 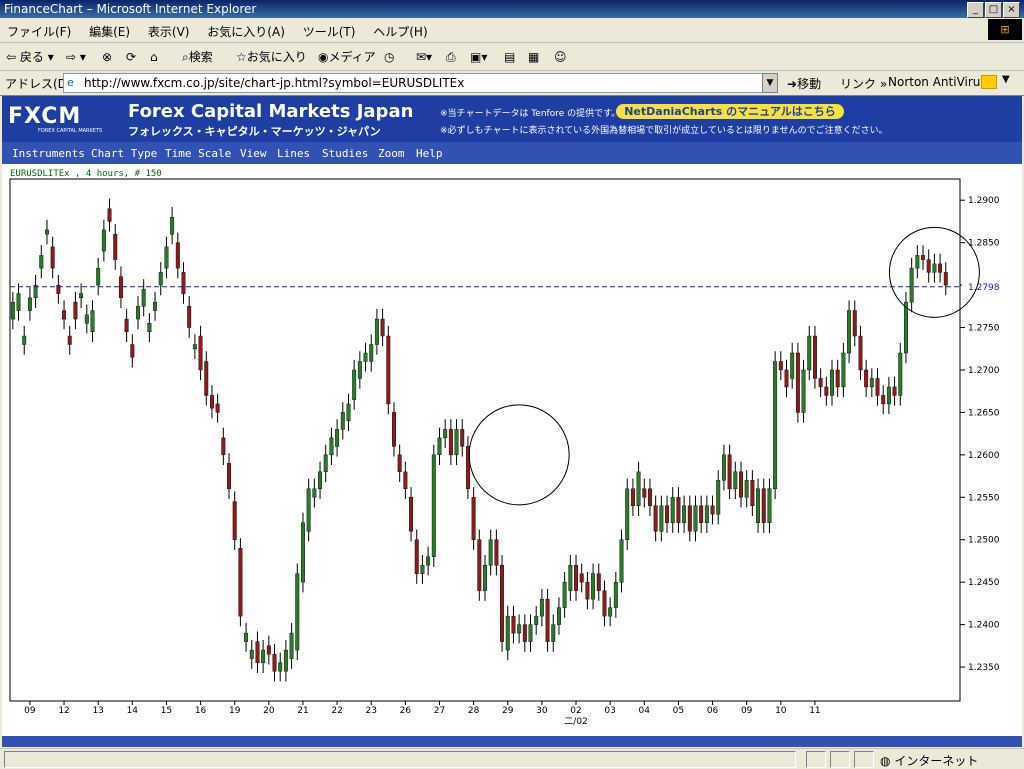 I want to click on back-label: 戻る, so click(x=31, y=57).